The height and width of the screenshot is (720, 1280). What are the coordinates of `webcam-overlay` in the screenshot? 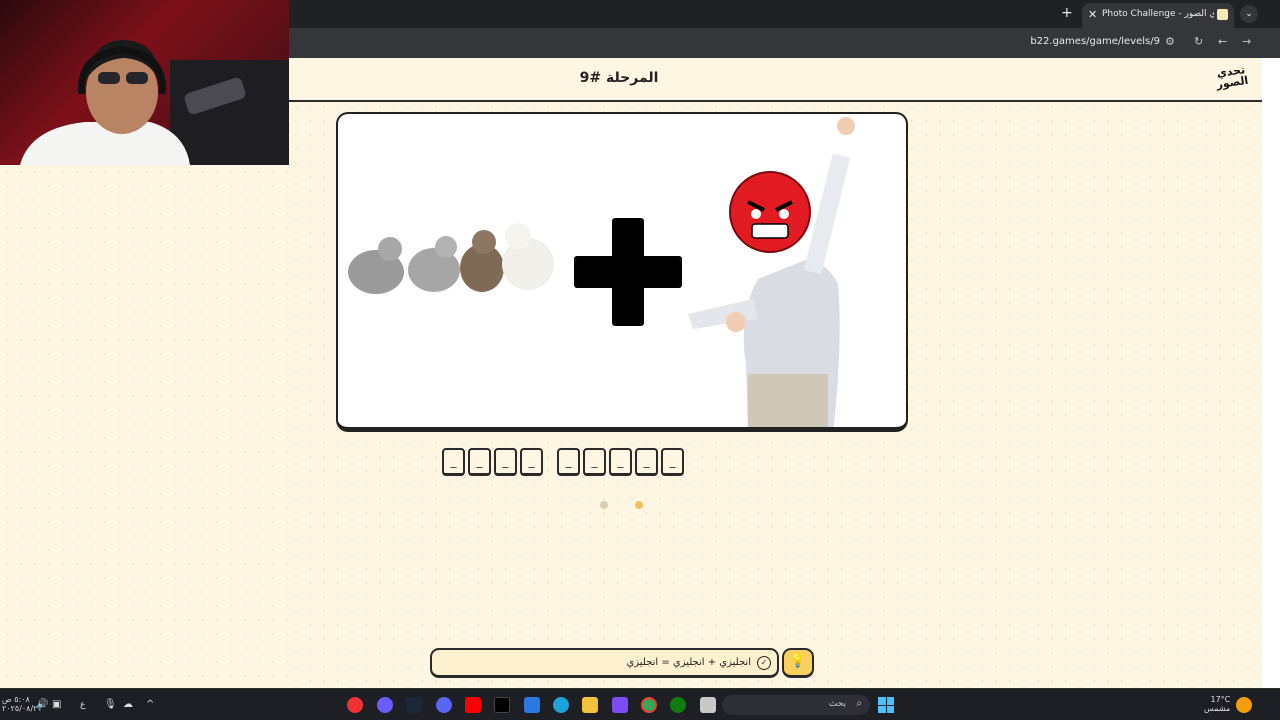 It's located at (144, 82).